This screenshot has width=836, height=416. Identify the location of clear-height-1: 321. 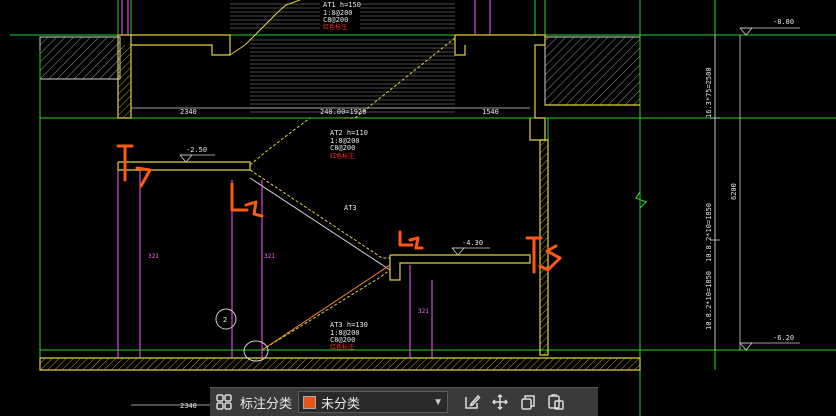
(153, 256).